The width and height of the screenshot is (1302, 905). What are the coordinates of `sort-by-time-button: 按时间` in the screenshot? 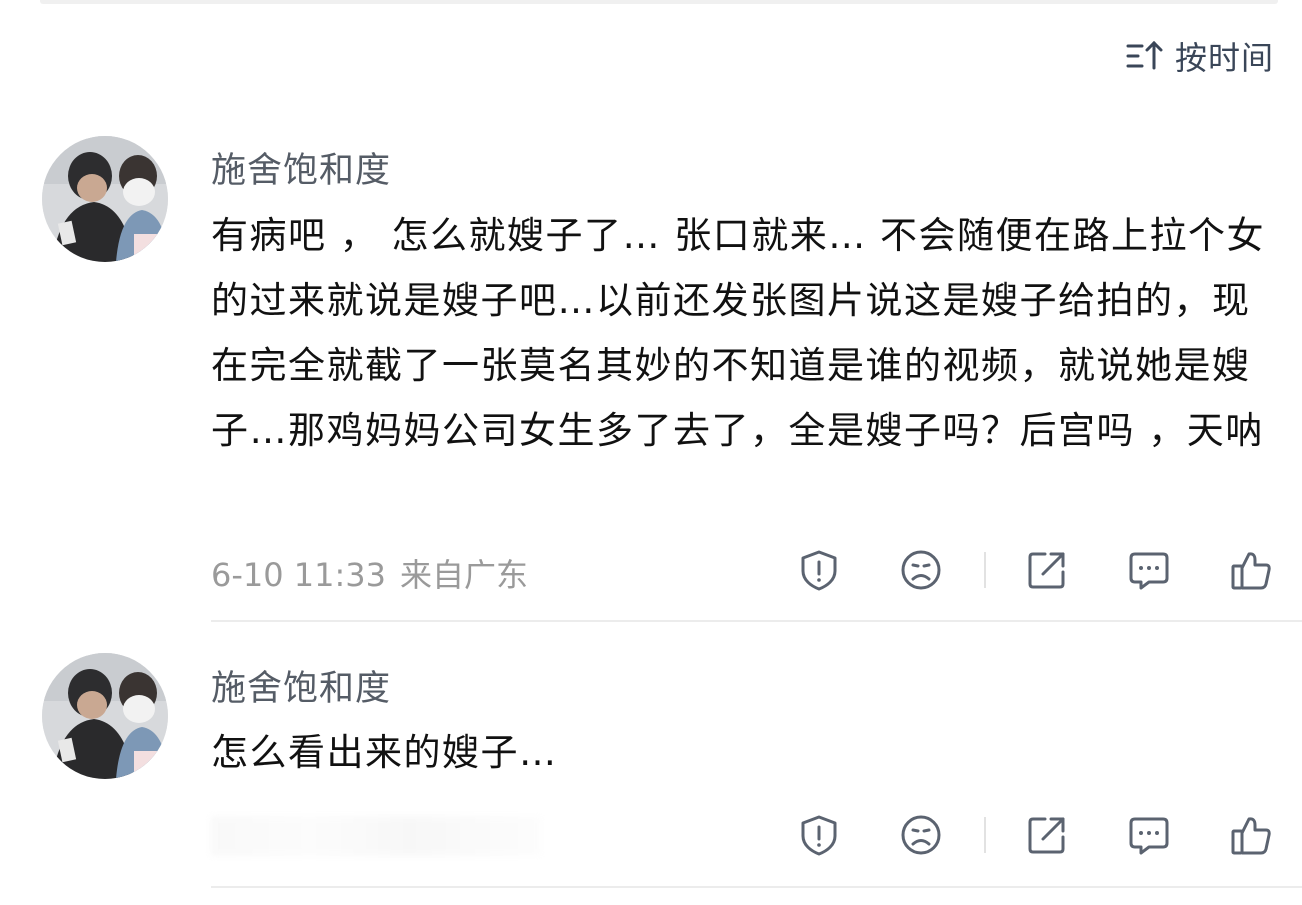 It's located at (1199, 56).